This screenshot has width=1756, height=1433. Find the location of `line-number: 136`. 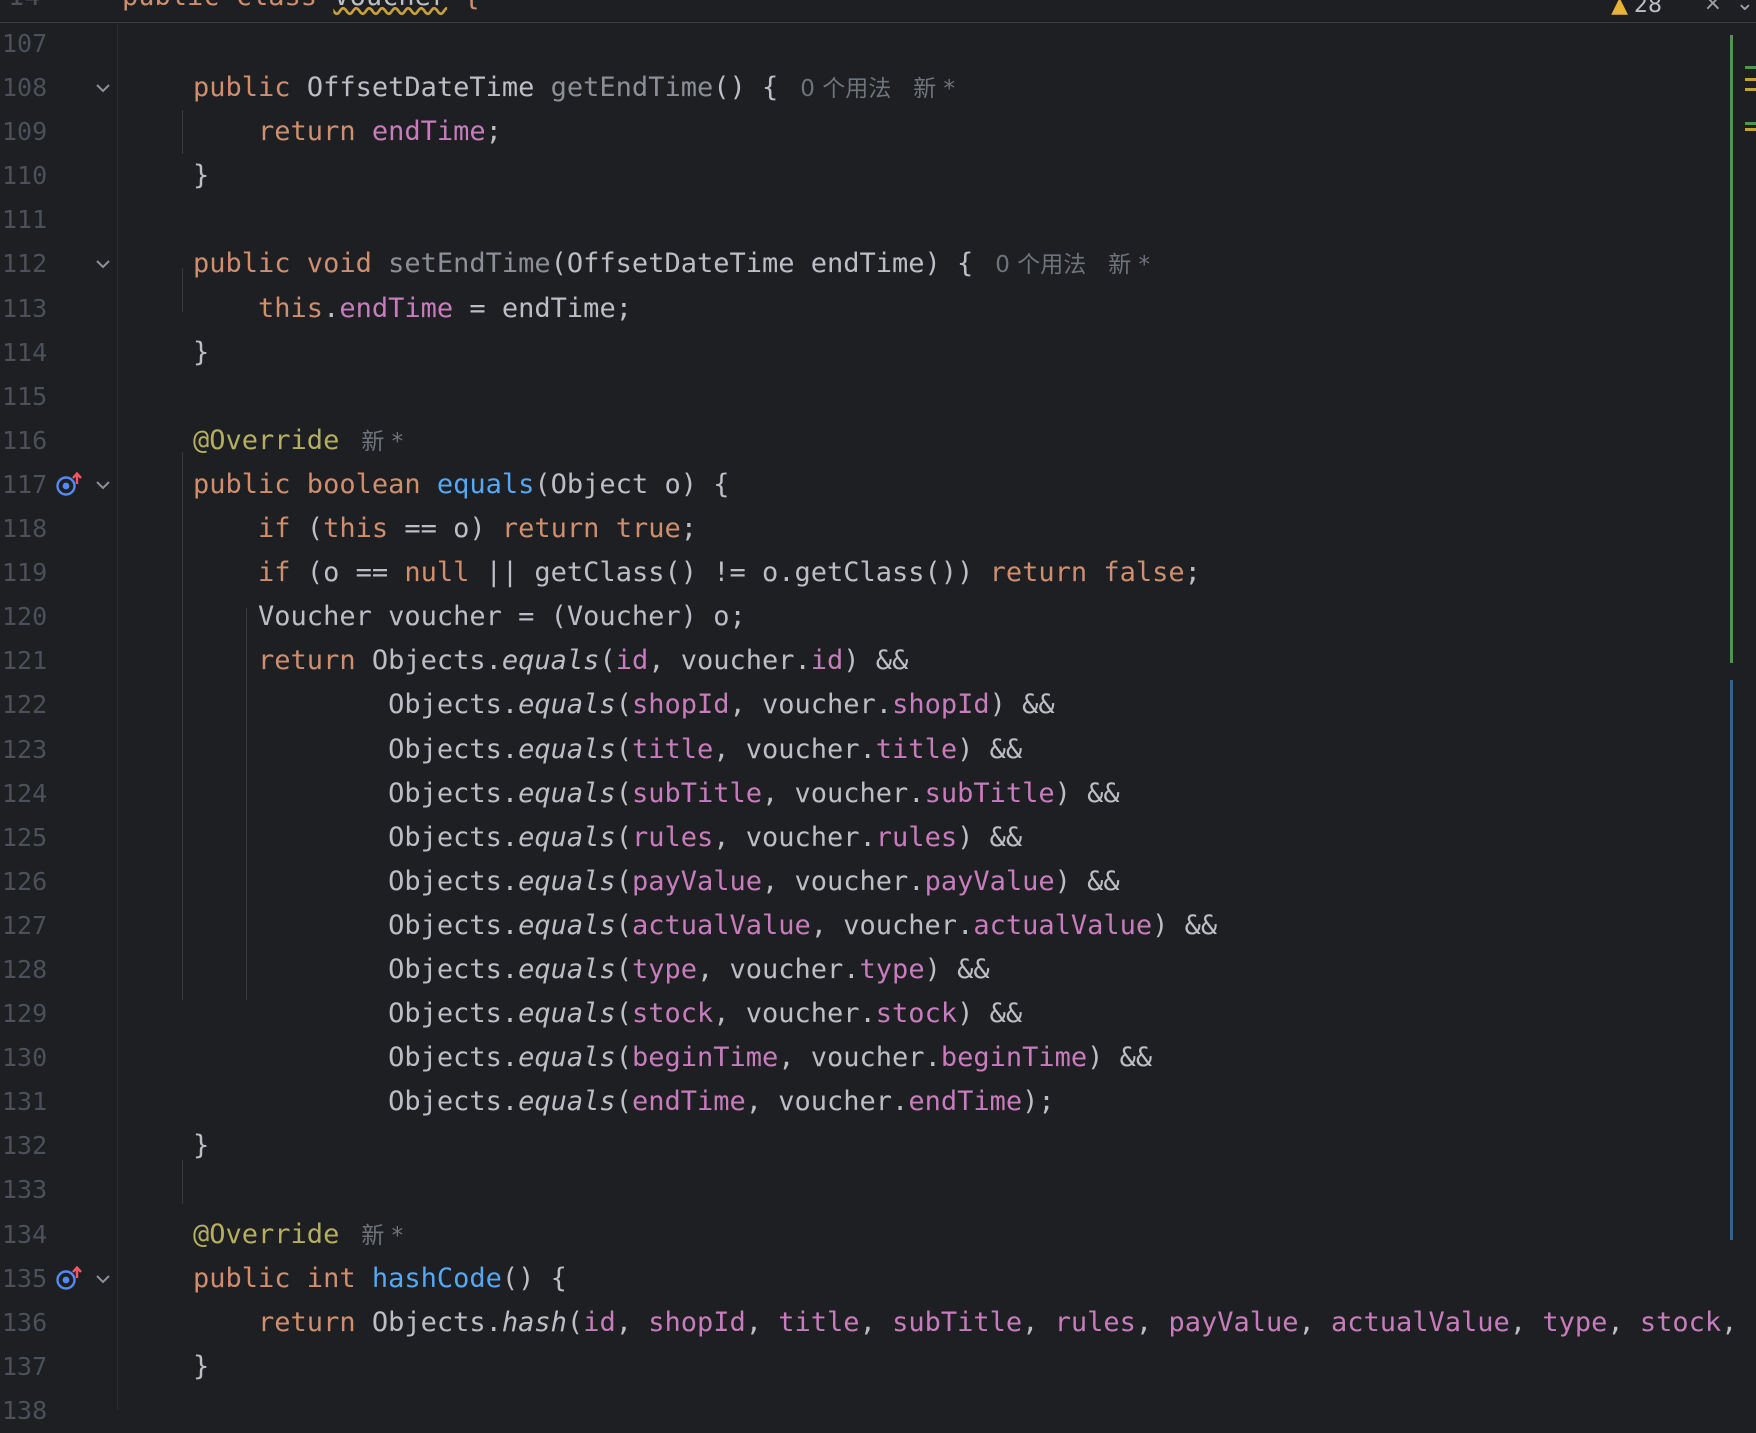

line-number: 136 is located at coordinates (24, 1323).